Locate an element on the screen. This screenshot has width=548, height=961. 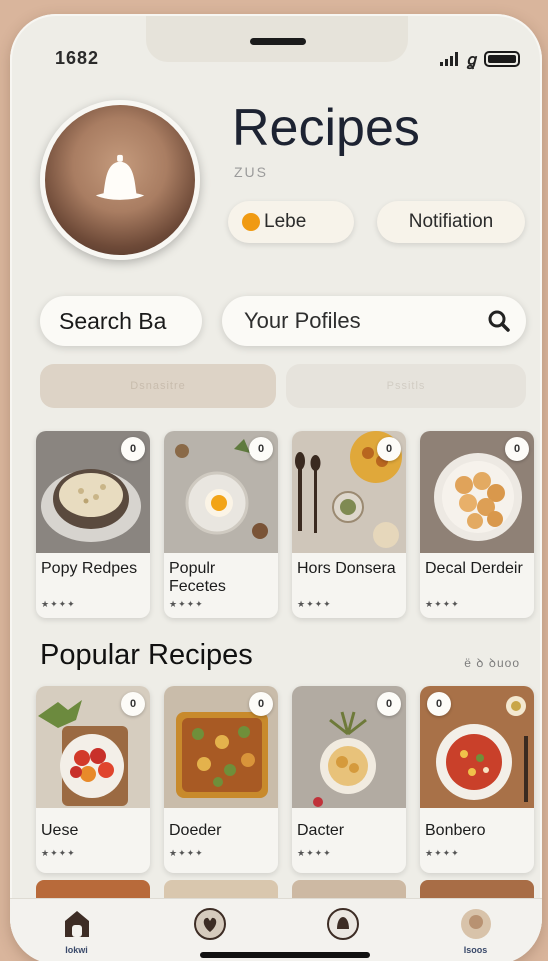
lebe-label: Lebe is located at coordinates (285, 221).